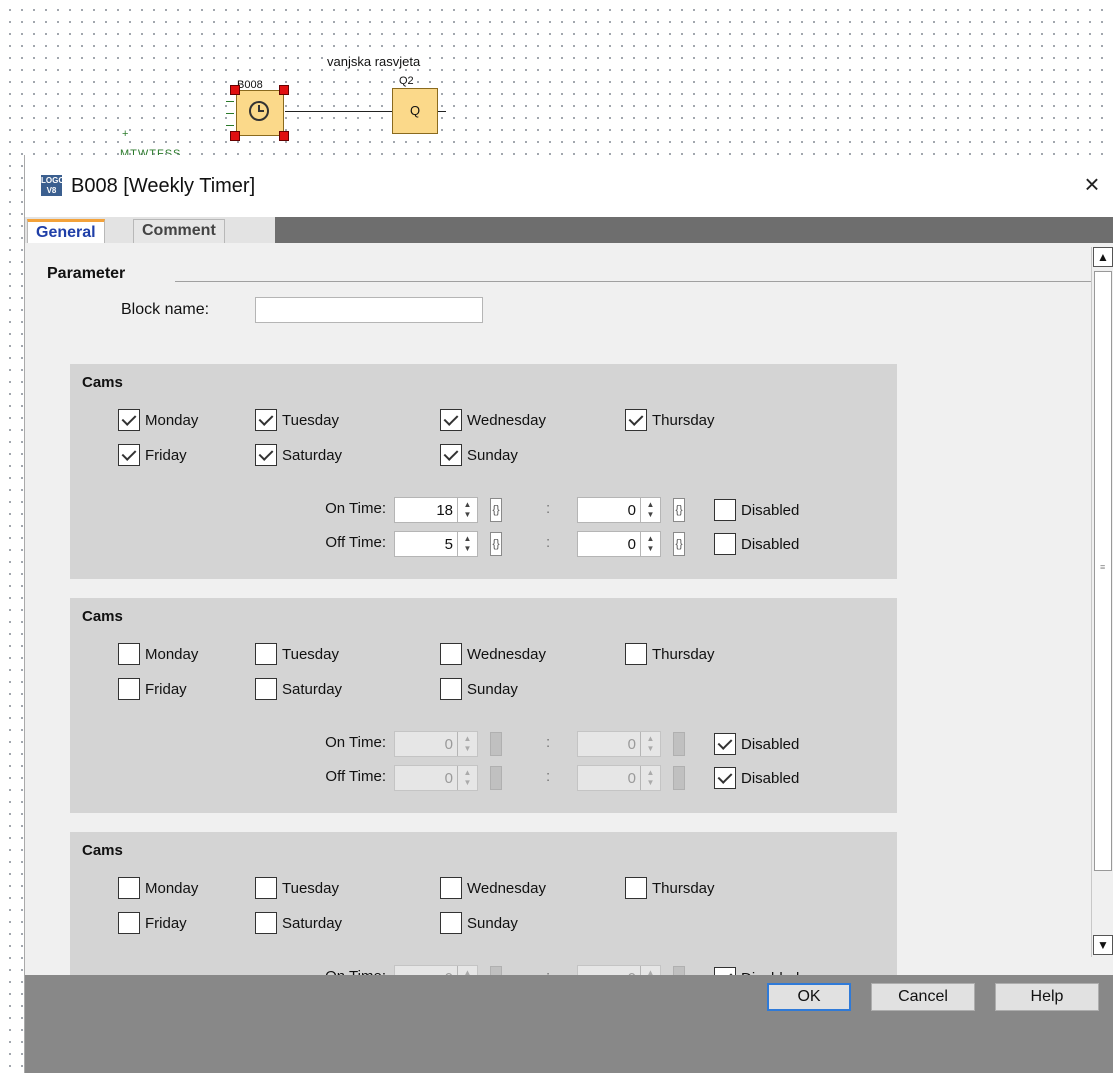  What do you see at coordinates (1047, 997) in the screenshot?
I see `help-button: Help` at bounding box center [1047, 997].